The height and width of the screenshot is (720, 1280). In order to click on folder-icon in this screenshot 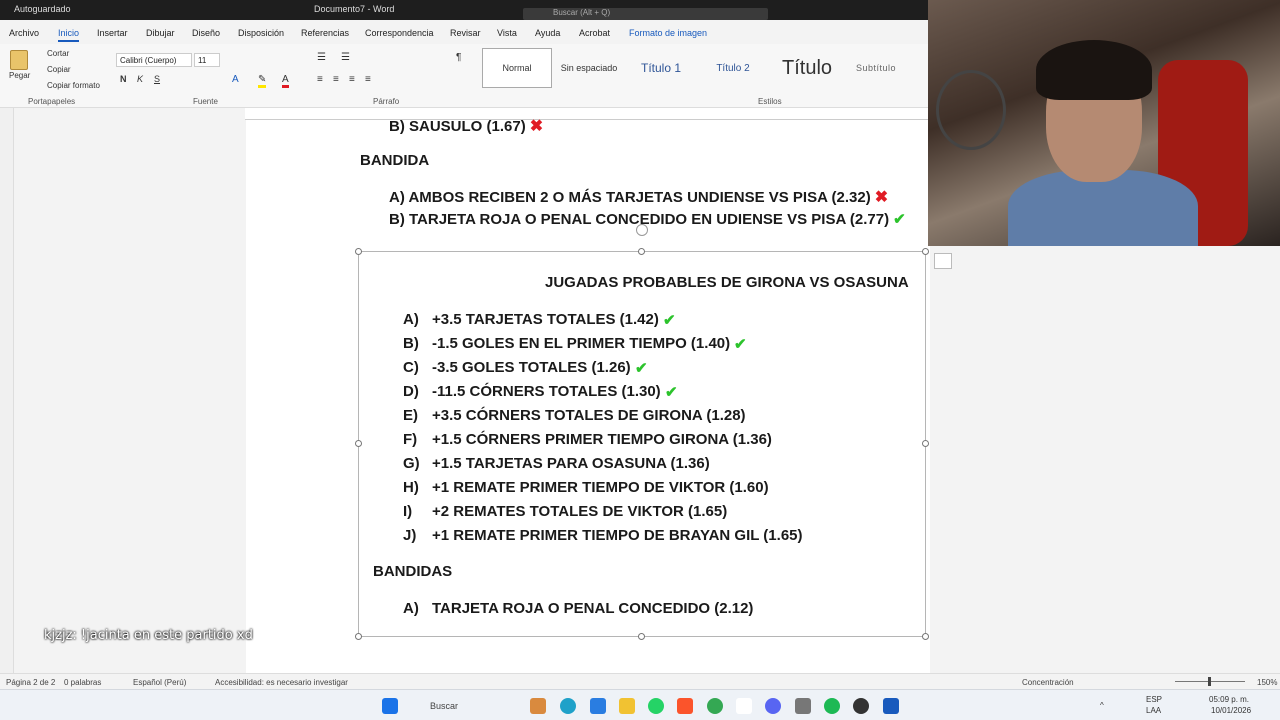, I will do `click(627, 706)`.